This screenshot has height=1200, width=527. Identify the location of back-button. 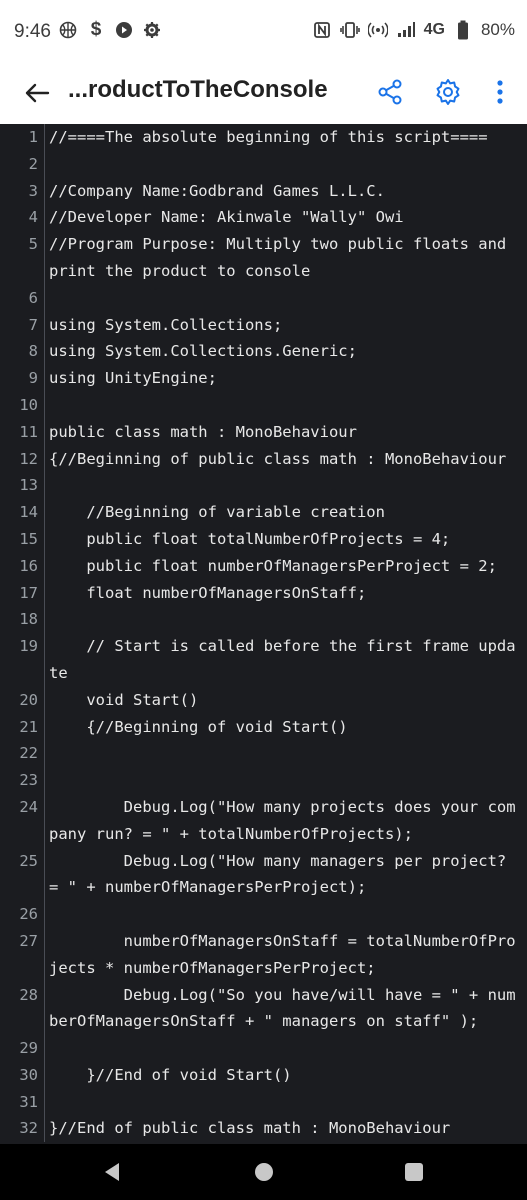
(37, 93).